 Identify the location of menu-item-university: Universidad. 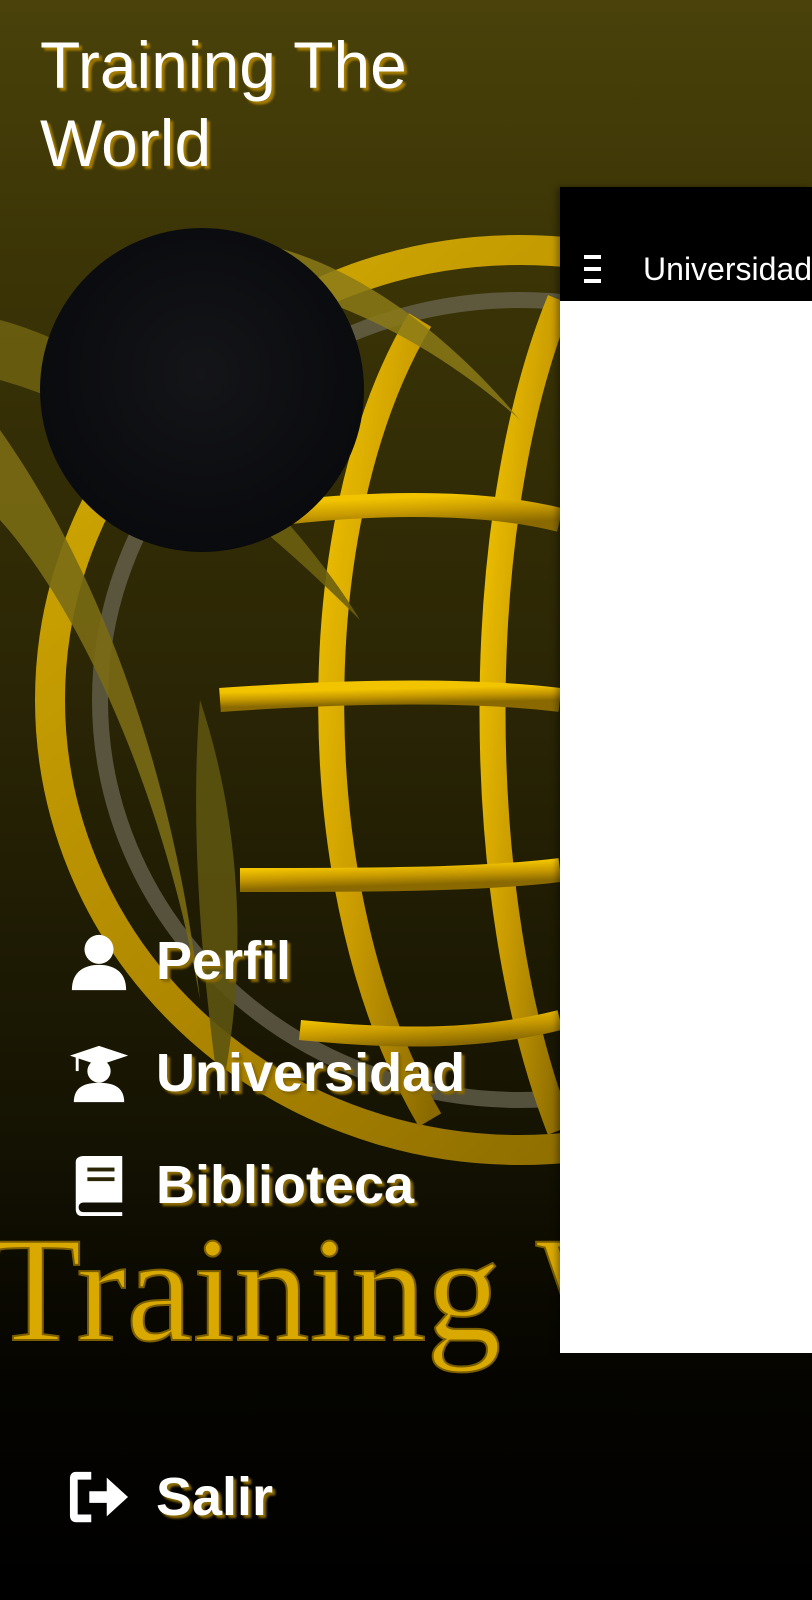
(266, 1073).